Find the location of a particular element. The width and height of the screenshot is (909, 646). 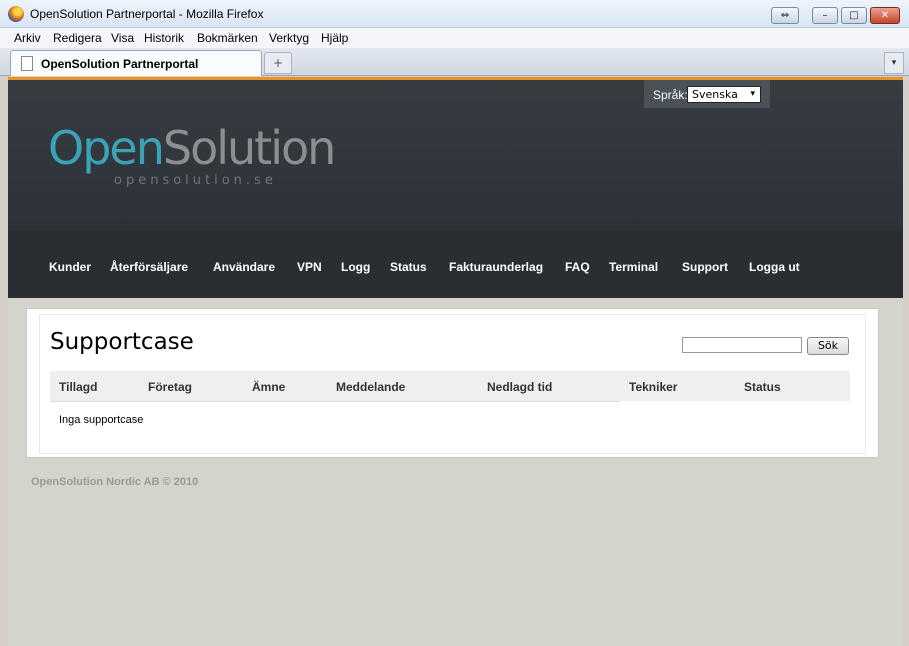

nav-terminal: Terminal is located at coordinates (633, 267).